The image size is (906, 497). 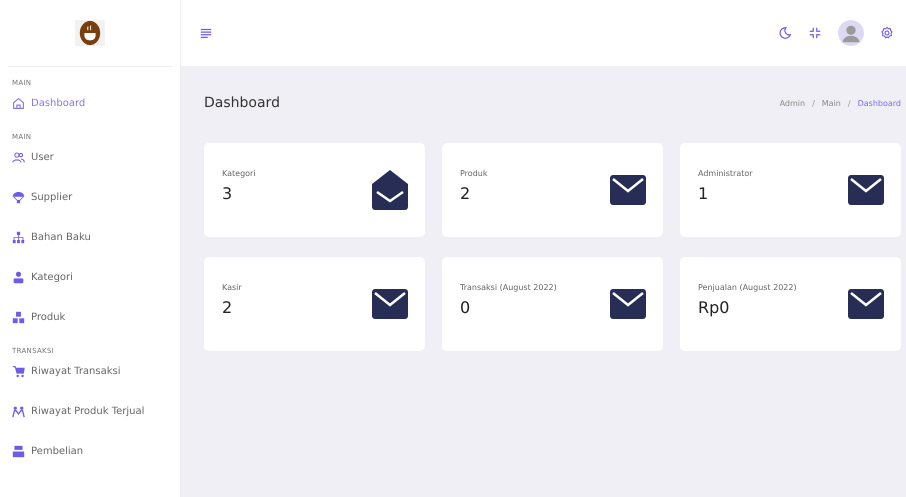 I want to click on breadcrumb-link: Dashboard, so click(x=879, y=103).